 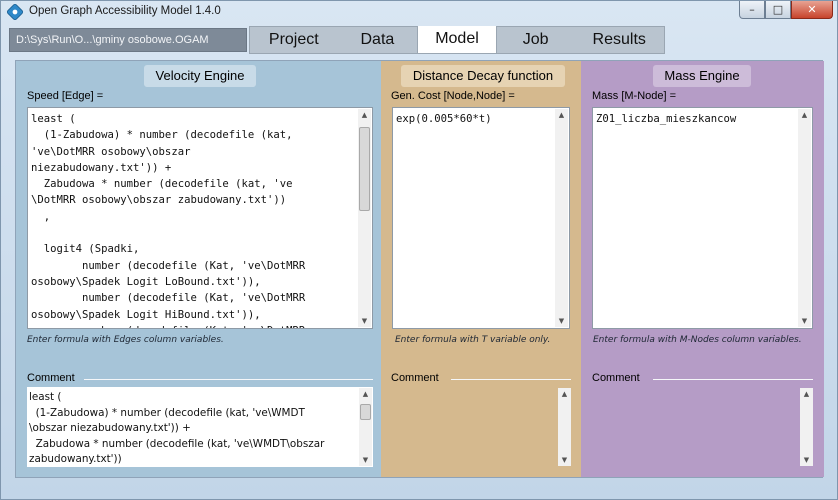 What do you see at coordinates (804, 218) in the screenshot?
I see `mass-formula-scrollbar: ▲ ▼` at bounding box center [804, 218].